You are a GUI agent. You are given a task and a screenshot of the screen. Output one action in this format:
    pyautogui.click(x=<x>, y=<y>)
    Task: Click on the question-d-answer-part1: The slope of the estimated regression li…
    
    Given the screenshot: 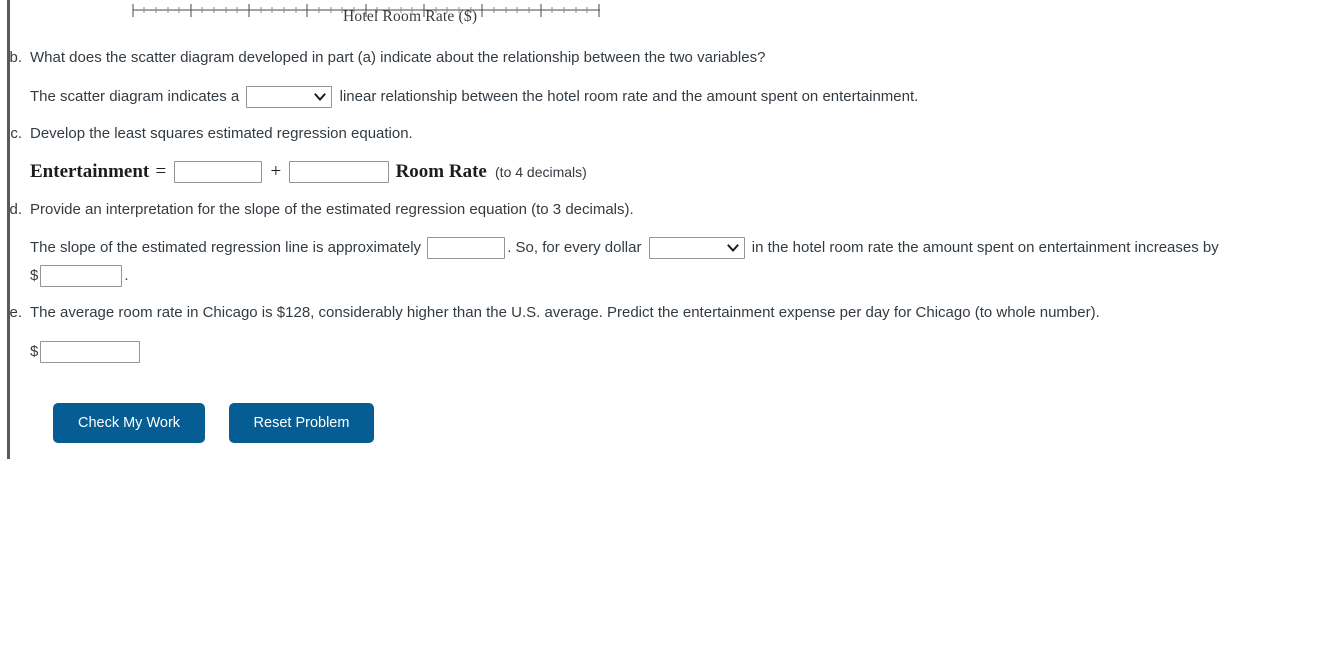 What is the action you would take?
    pyautogui.click(x=226, y=247)
    